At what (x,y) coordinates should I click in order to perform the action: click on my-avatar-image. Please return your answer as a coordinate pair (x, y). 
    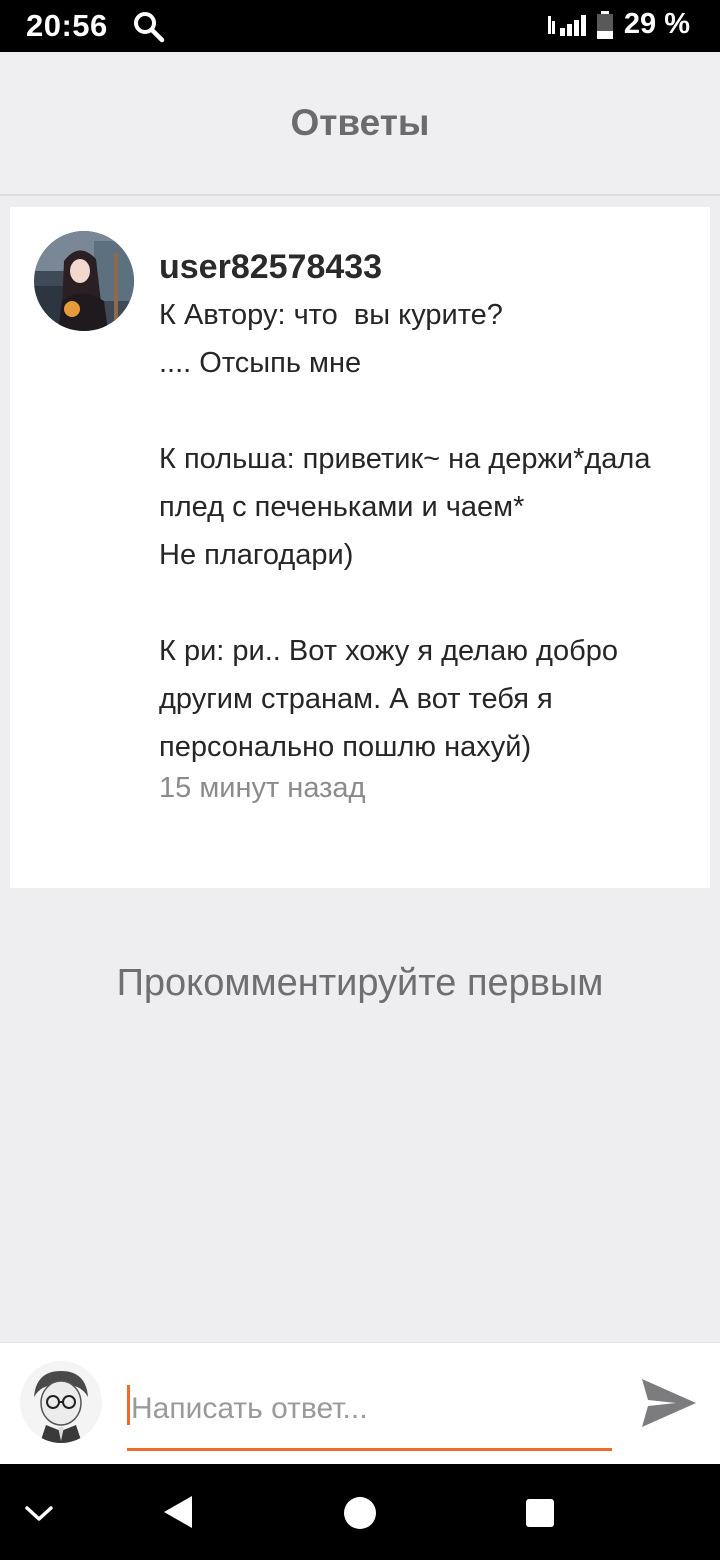
    Looking at the image, I should click on (61, 1402).